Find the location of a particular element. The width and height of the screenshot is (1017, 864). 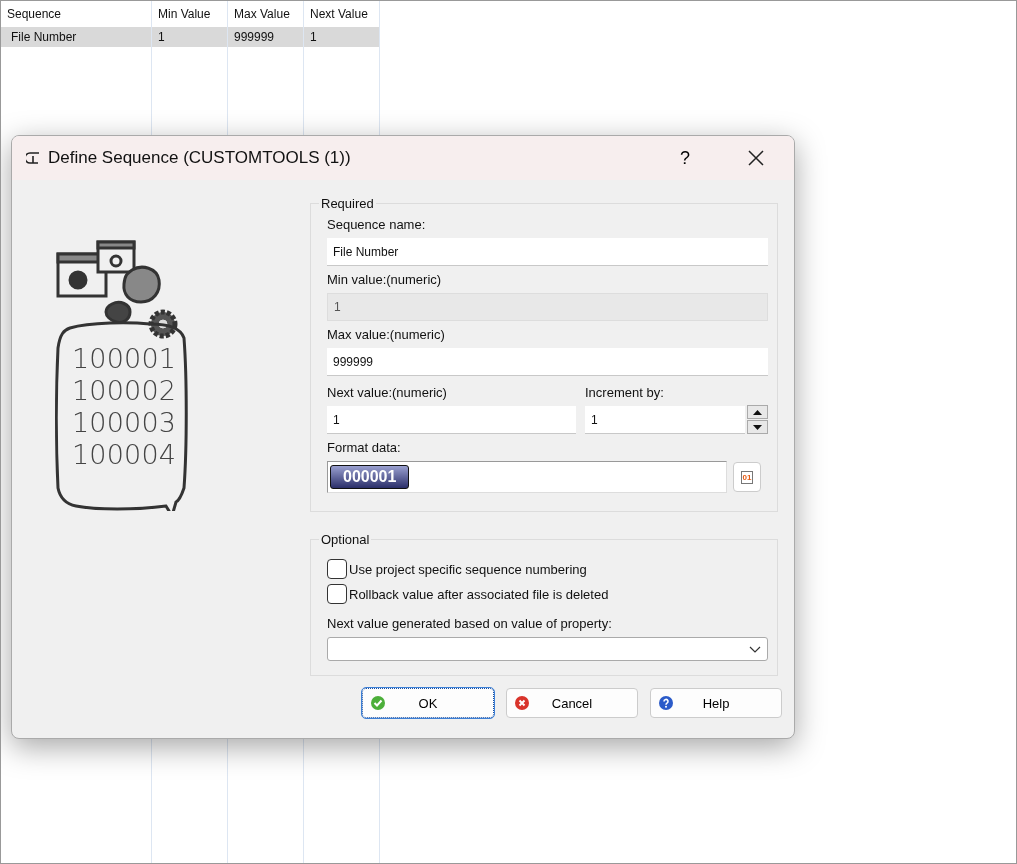

checkbox-label: Rollback value after associated file is deleted is located at coordinates (479, 594).